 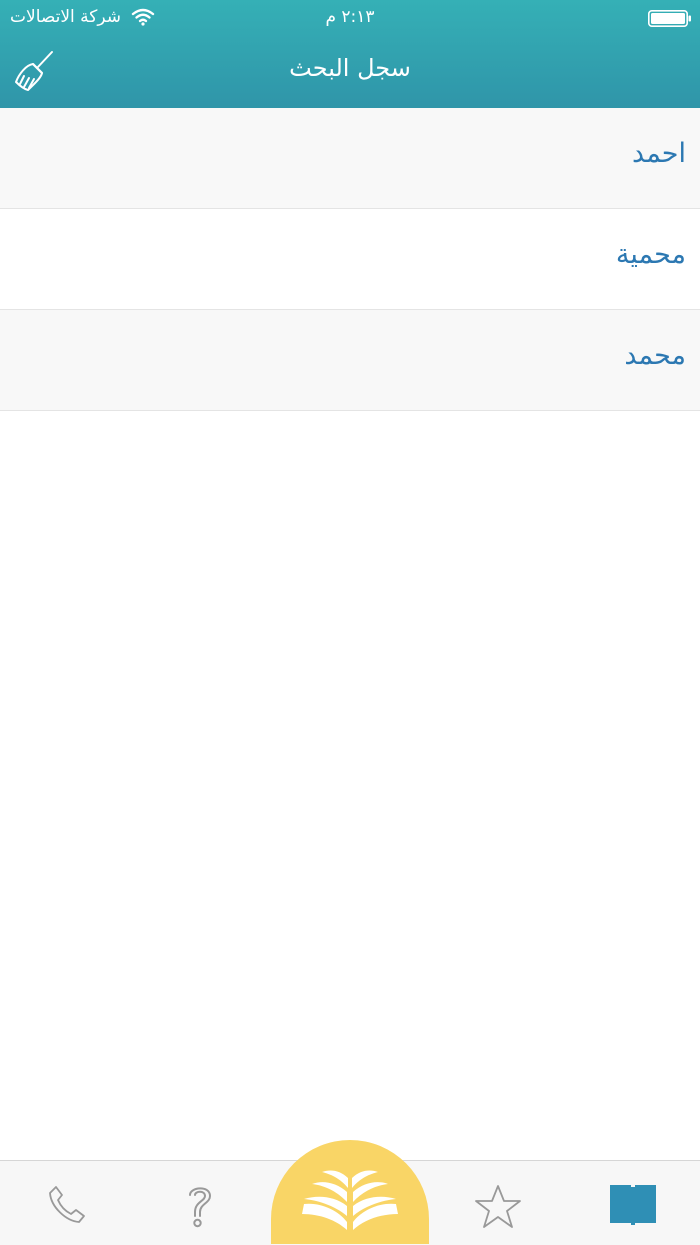 I want to click on tab-help, so click(x=200, y=1203).